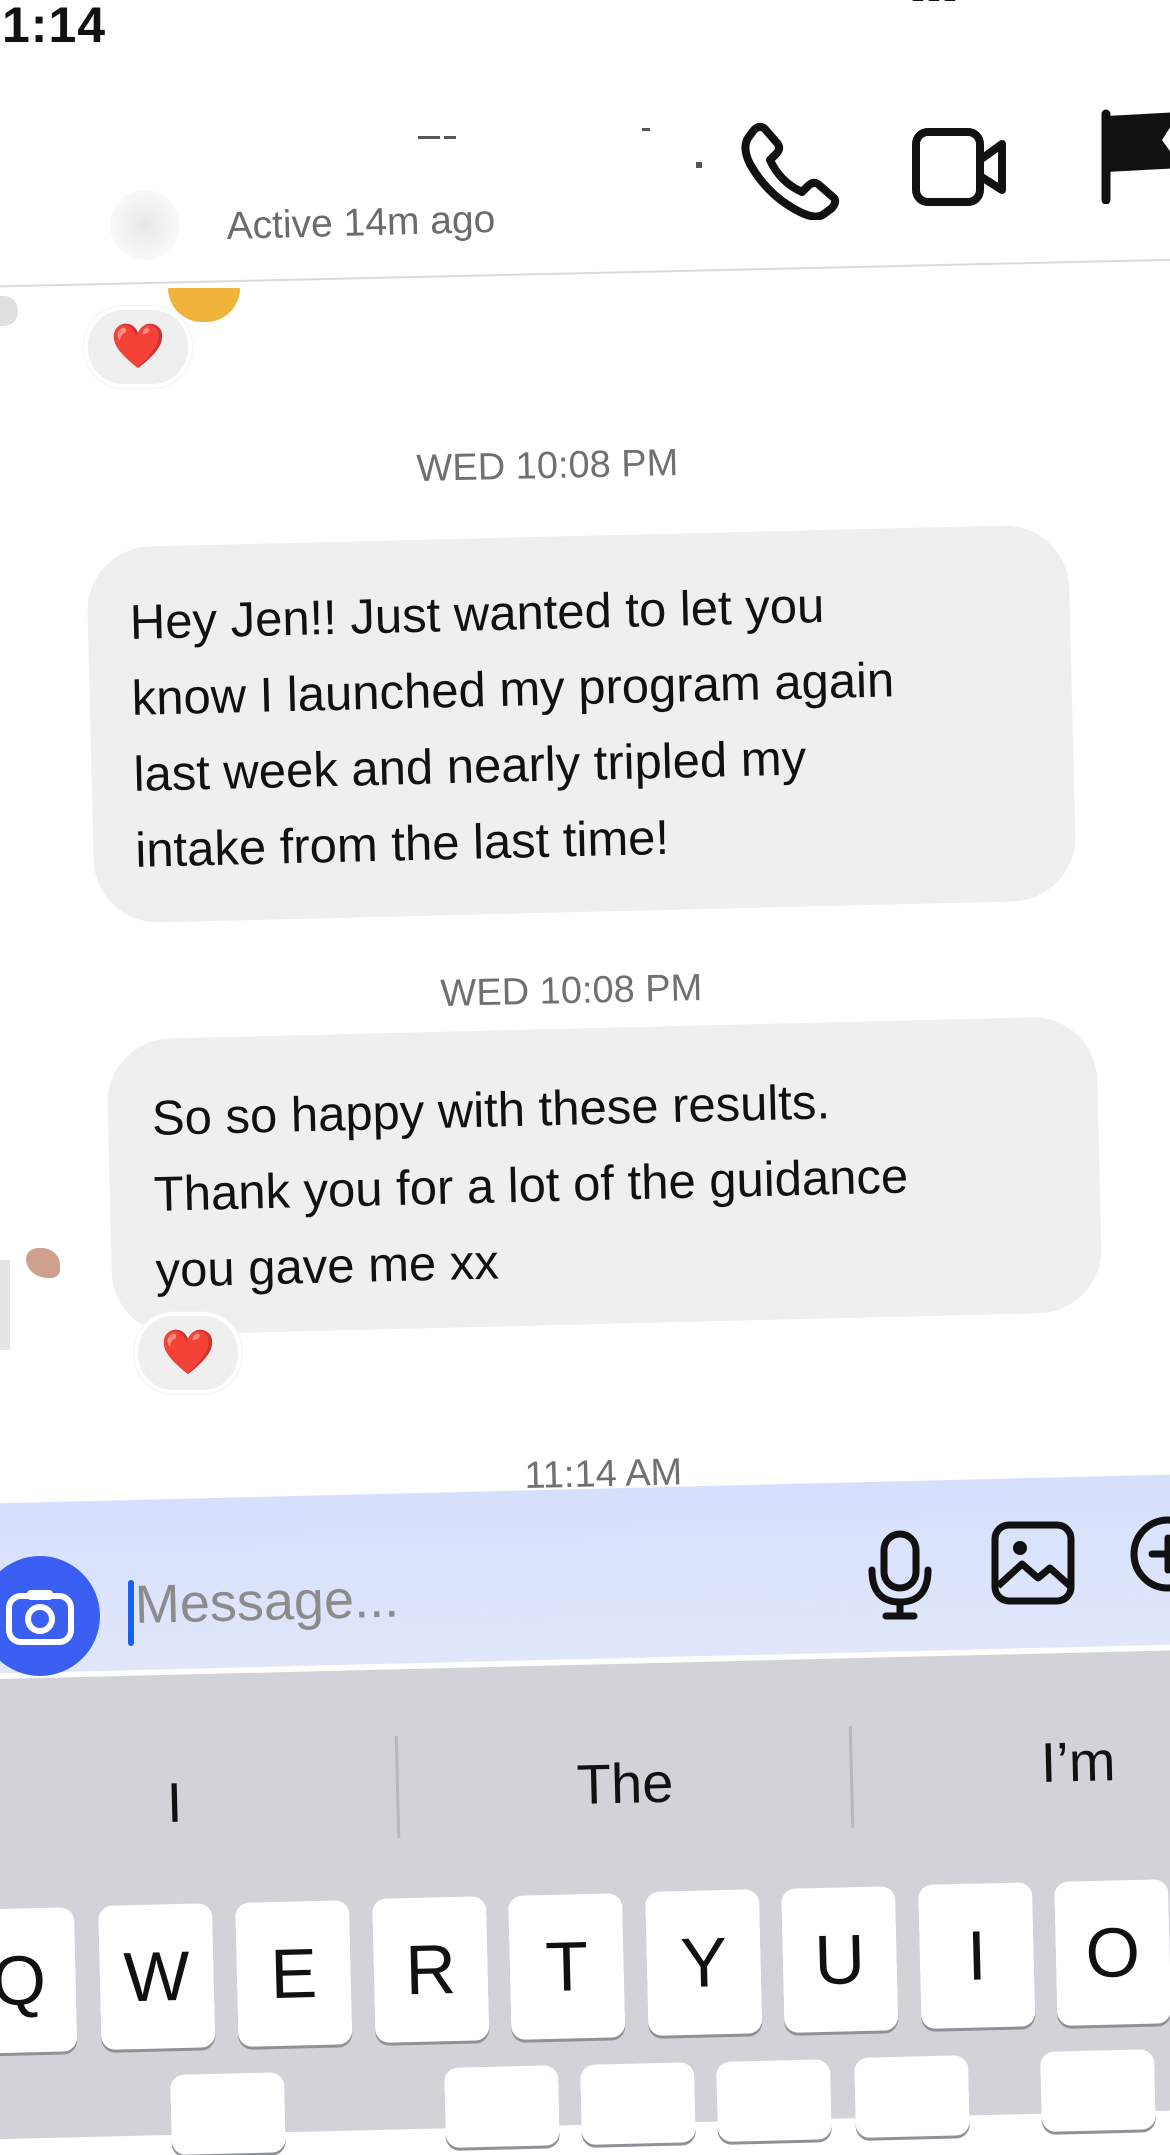  What do you see at coordinates (840, 1959) in the screenshot?
I see `key-u: U` at bounding box center [840, 1959].